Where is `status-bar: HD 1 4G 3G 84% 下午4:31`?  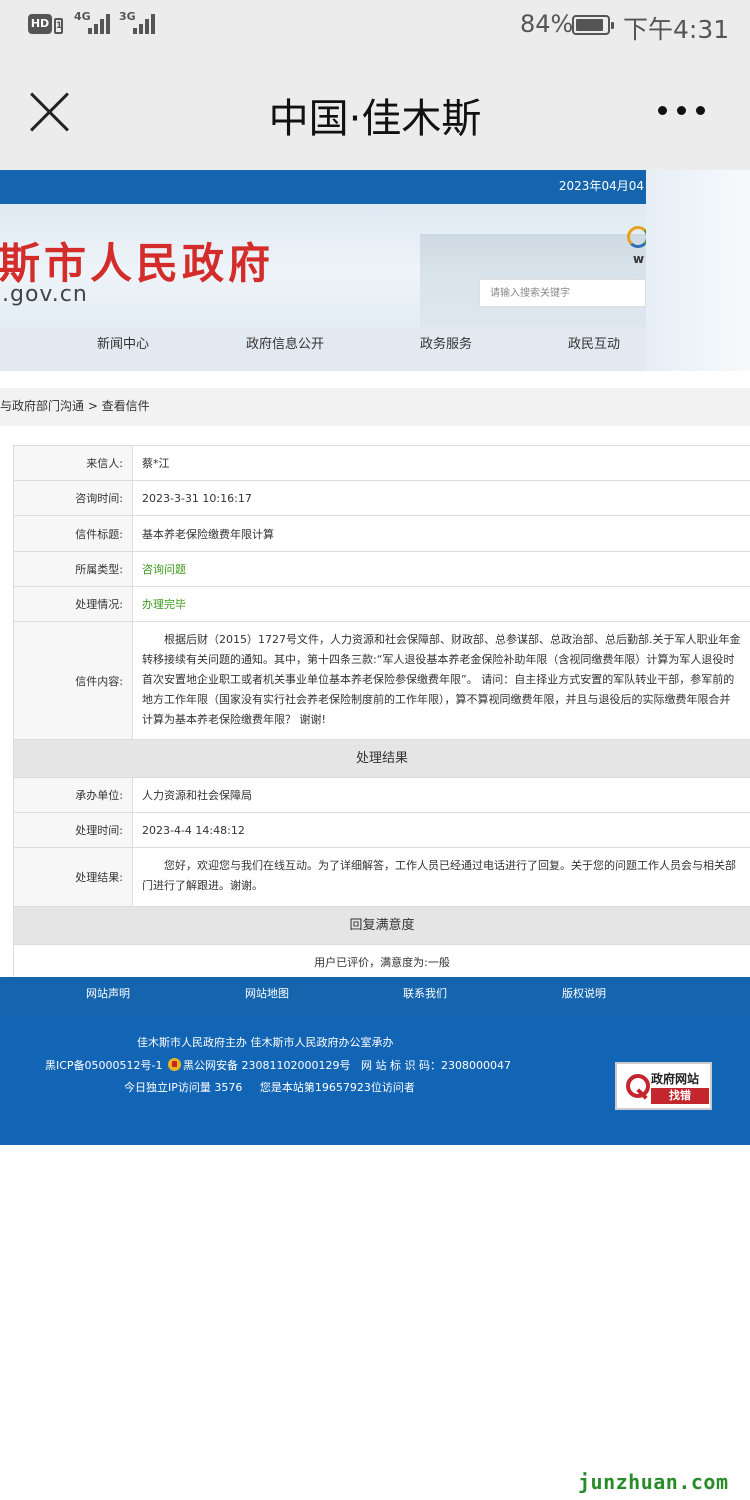 status-bar: HD 1 4G 3G 84% 下午4:31 is located at coordinates (375, 26).